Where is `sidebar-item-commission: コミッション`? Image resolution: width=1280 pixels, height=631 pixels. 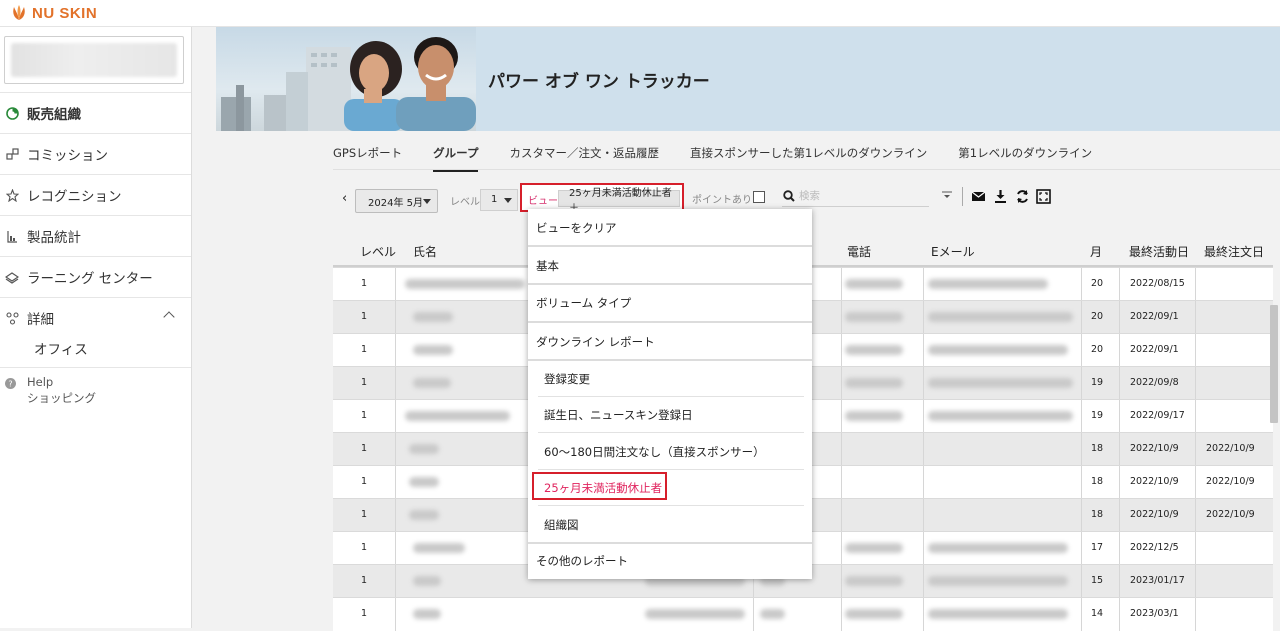 sidebar-item-commission: コミッション is located at coordinates (95, 154).